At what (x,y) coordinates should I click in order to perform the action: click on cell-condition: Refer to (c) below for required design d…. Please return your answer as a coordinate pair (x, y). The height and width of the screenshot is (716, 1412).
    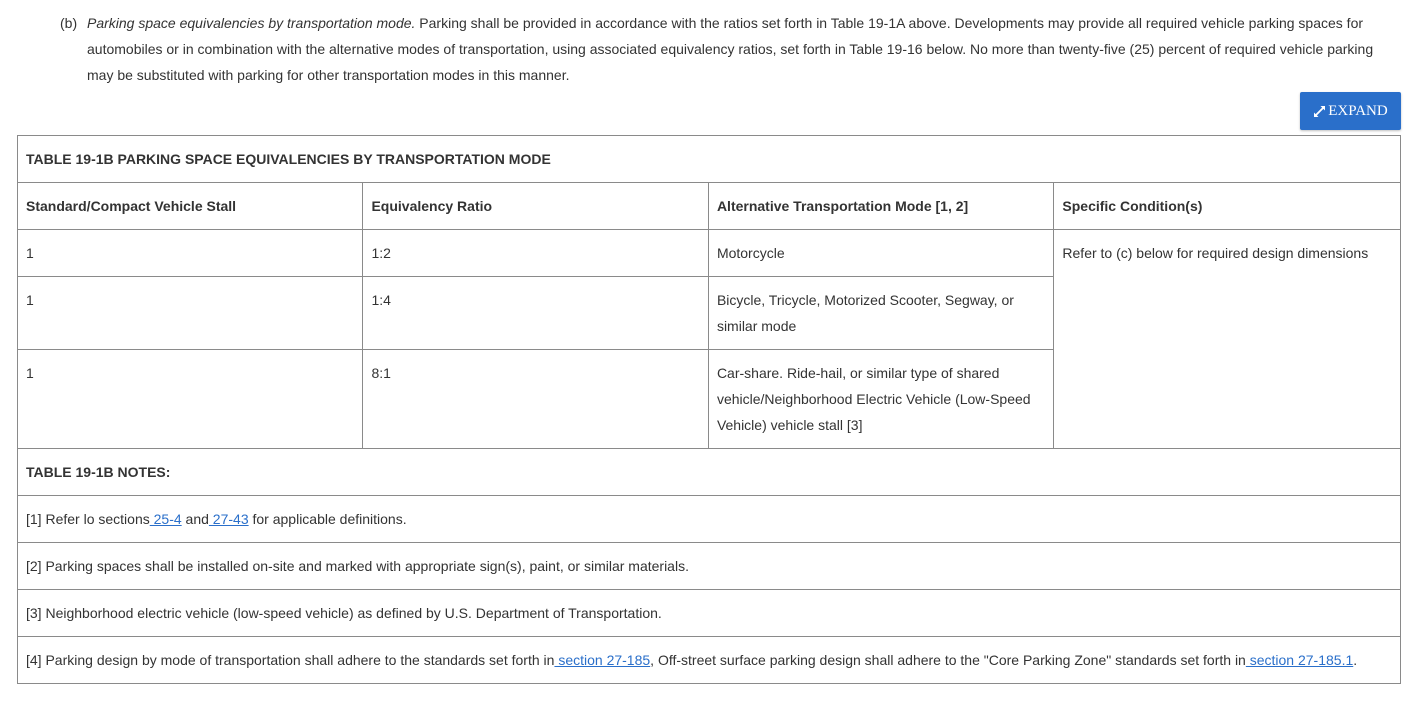
    Looking at the image, I should click on (1227, 339).